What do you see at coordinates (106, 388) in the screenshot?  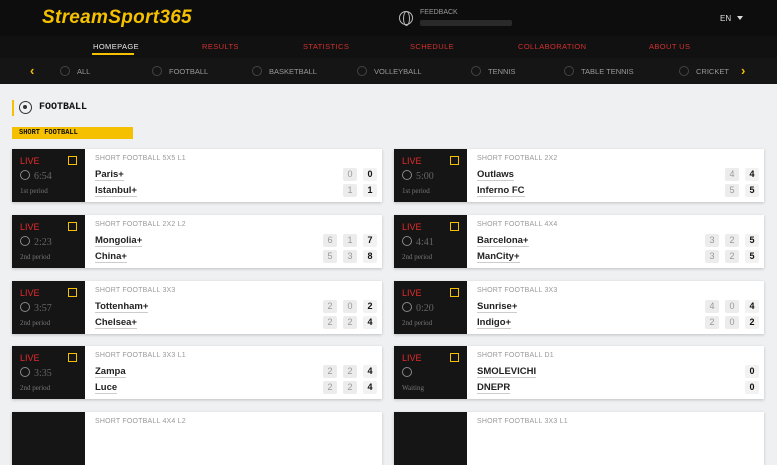 I see `away-team: Luce` at bounding box center [106, 388].